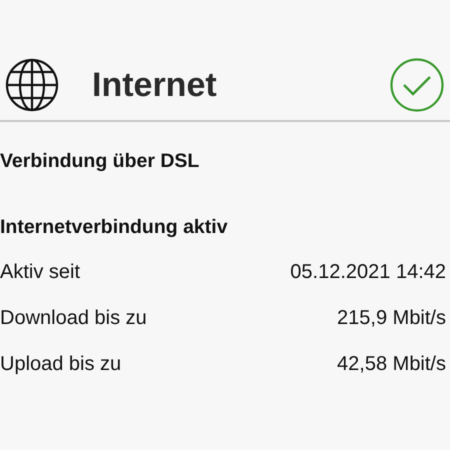 The image size is (450, 450). What do you see at coordinates (32, 85) in the screenshot?
I see `globe-icon` at bounding box center [32, 85].